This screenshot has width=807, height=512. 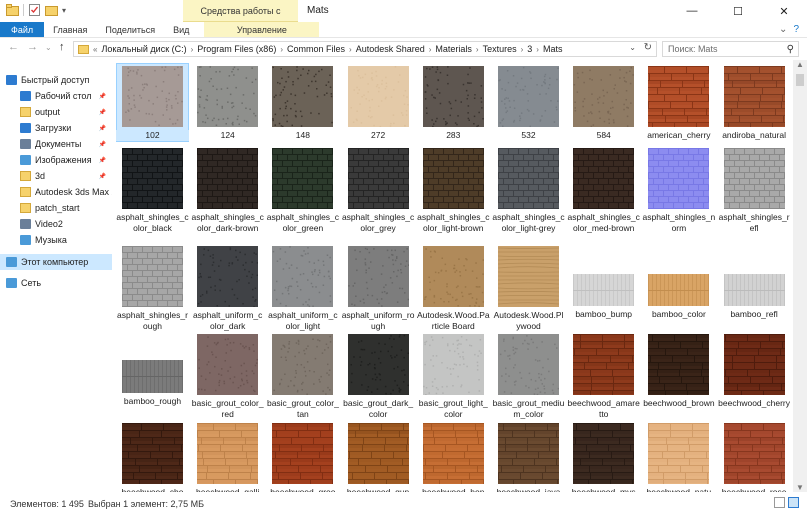 What do you see at coordinates (51, 10) in the screenshot?
I see `new-folder-icon` at bounding box center [51, 10].